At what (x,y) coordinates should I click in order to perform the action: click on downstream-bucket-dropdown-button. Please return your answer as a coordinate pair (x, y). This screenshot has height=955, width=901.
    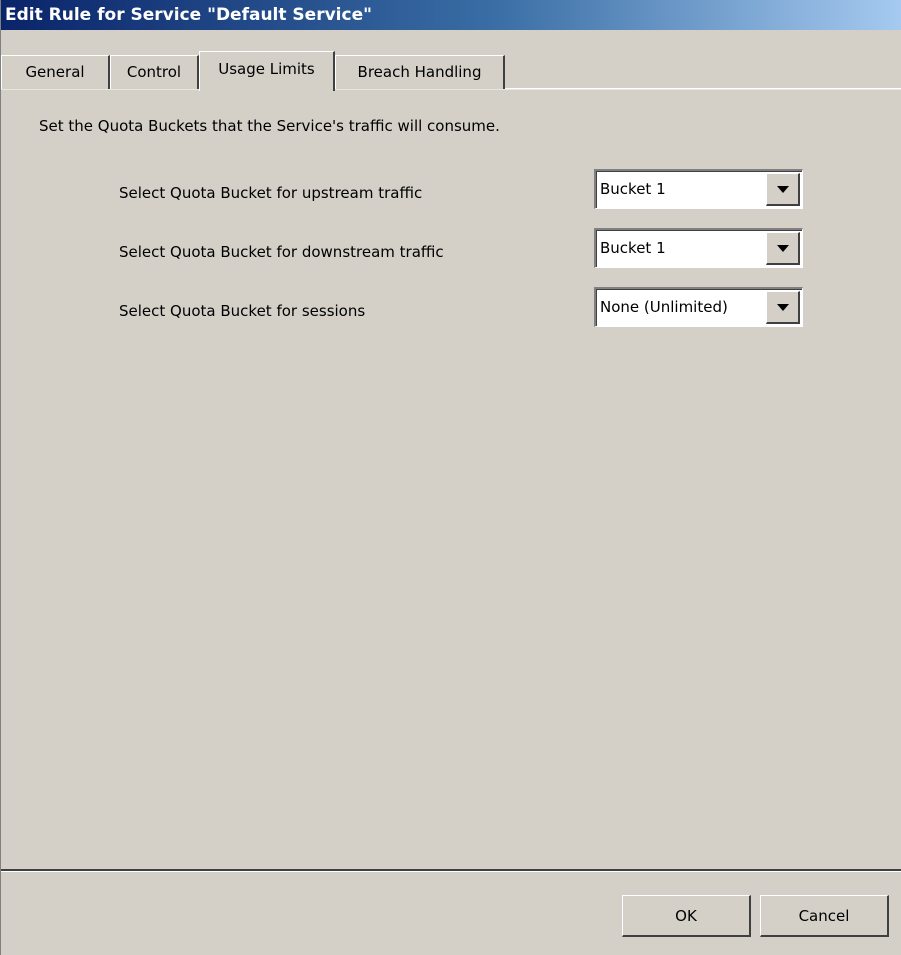
    Looking at the image, I should click on (783, 248).